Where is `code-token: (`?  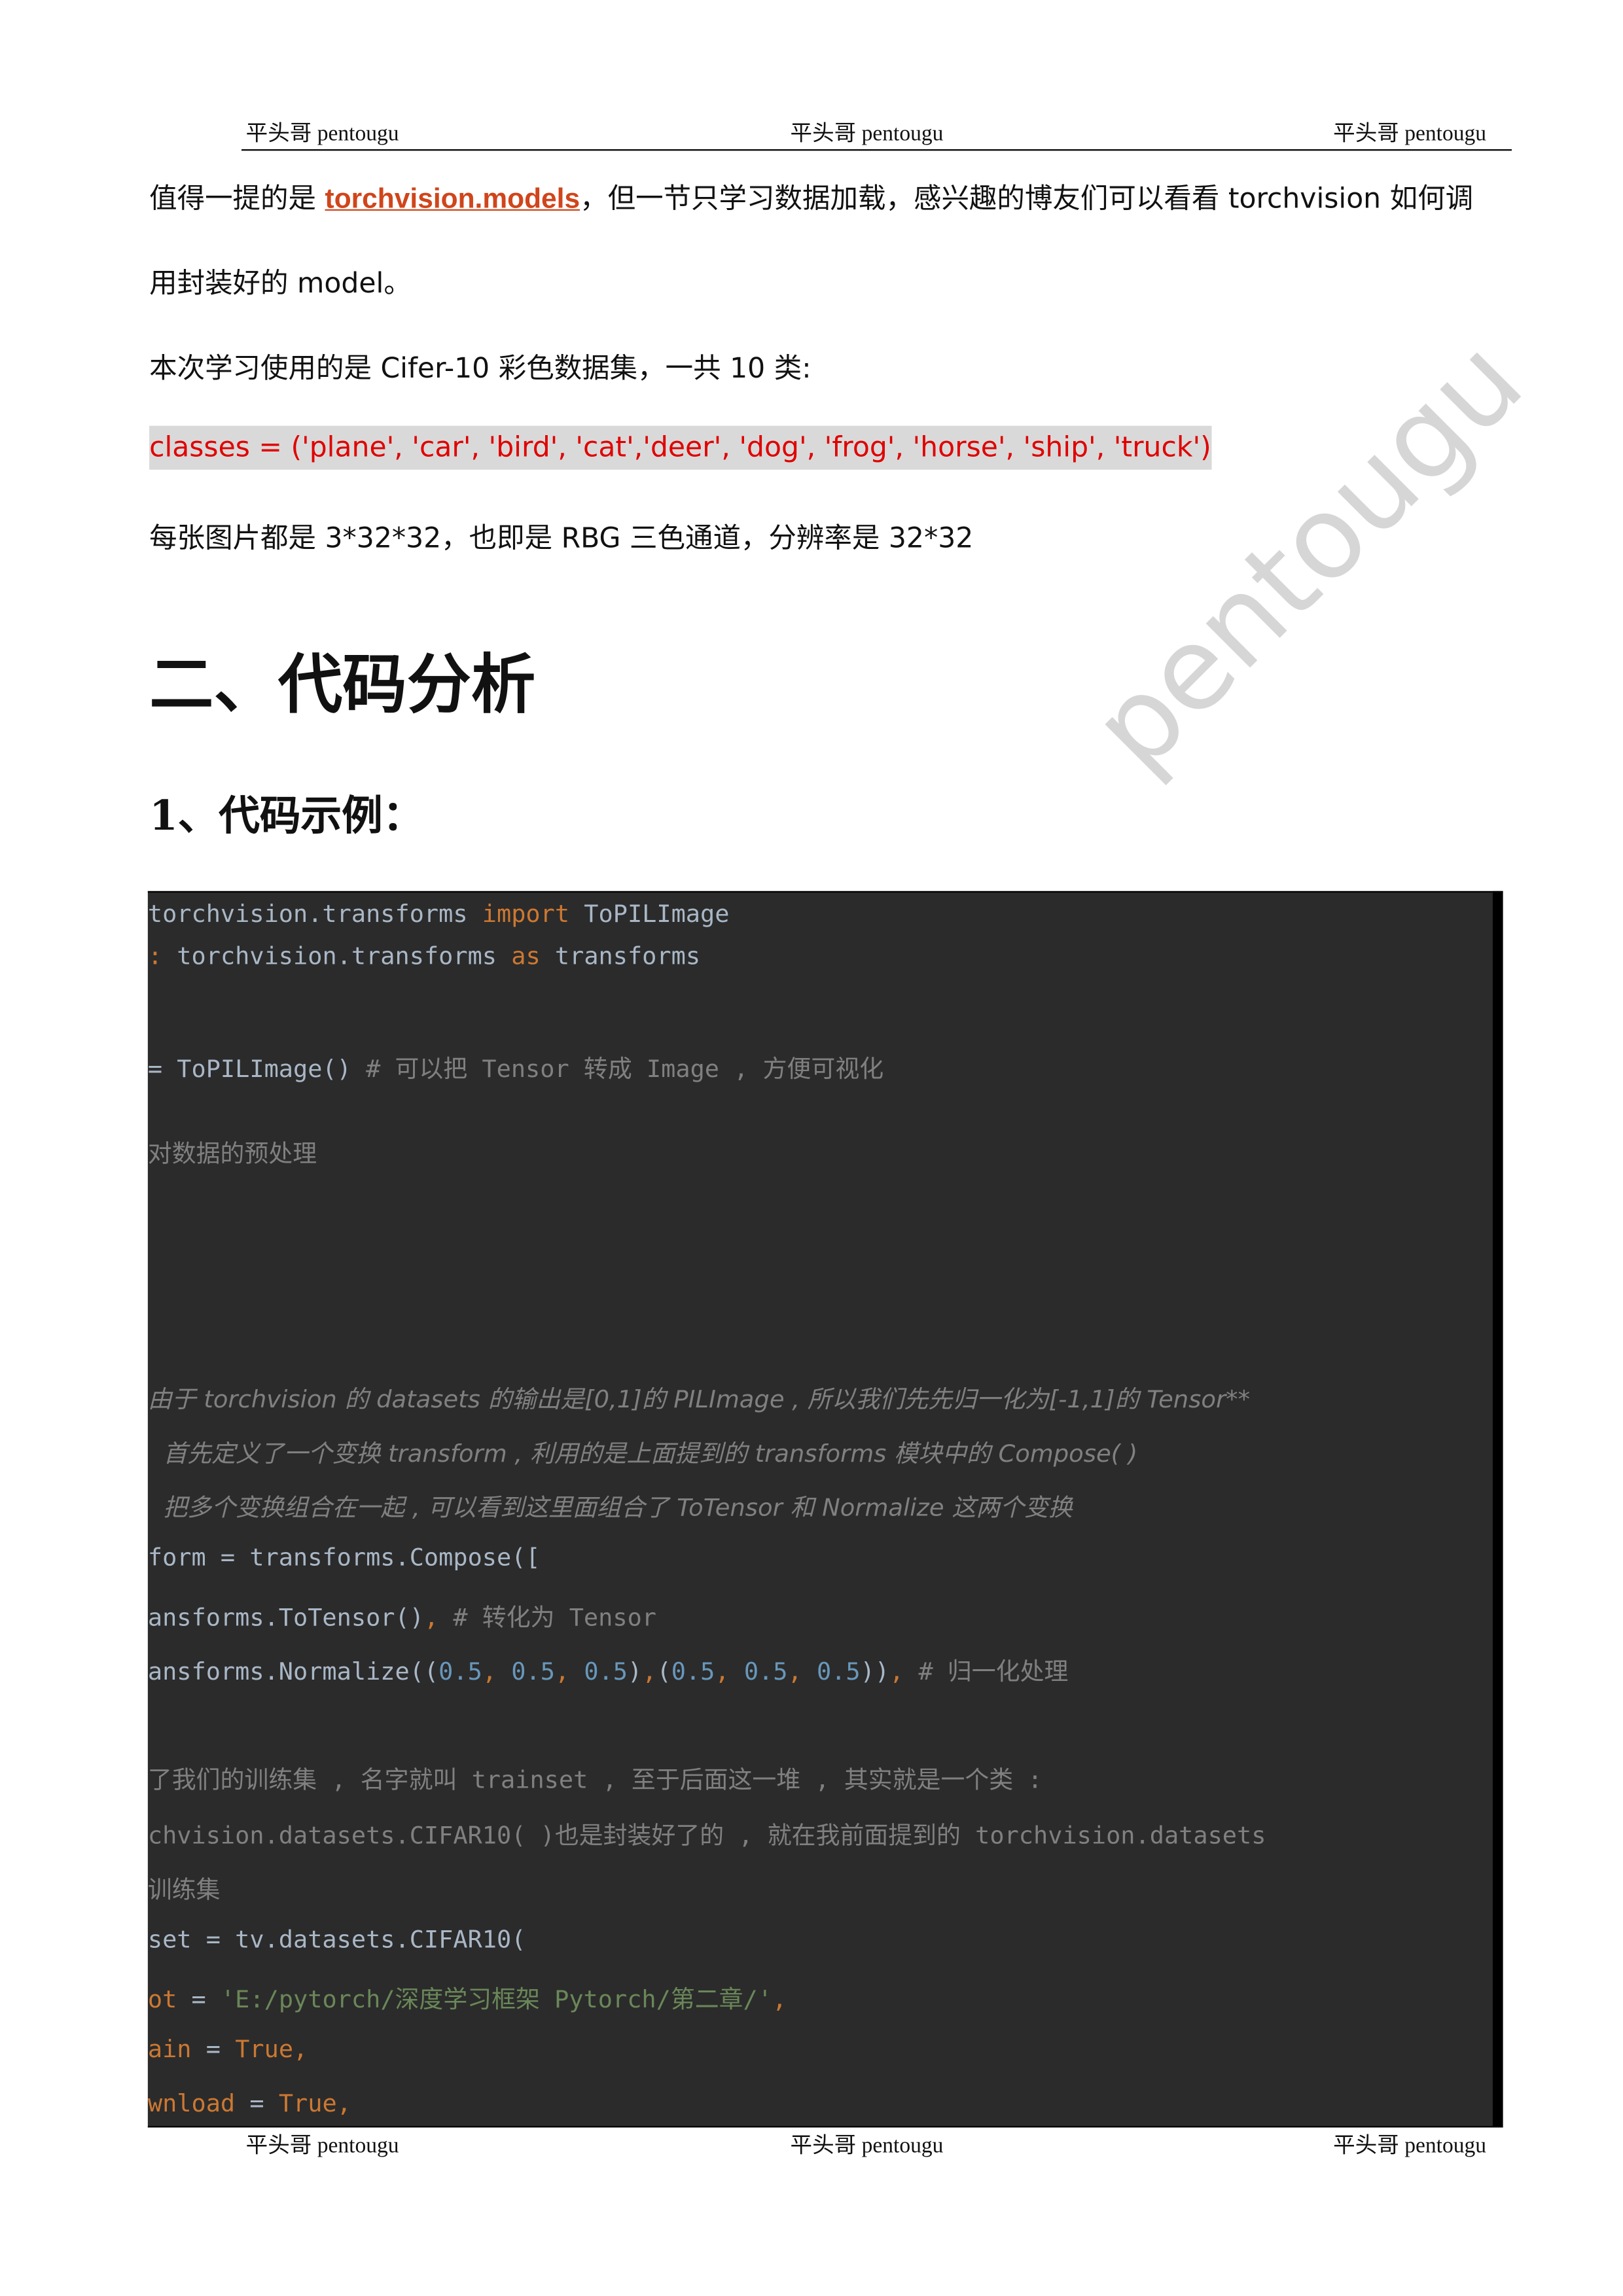
code-token: ( is located at coordinates (663, 1672).